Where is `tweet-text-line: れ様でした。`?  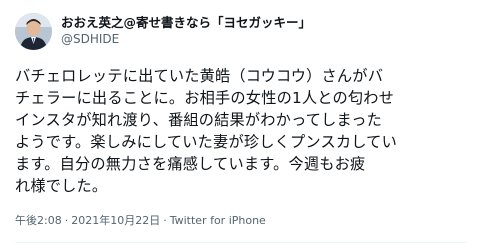
tweet-text-line: れ様でした。 is located at coordinates (61, 186).